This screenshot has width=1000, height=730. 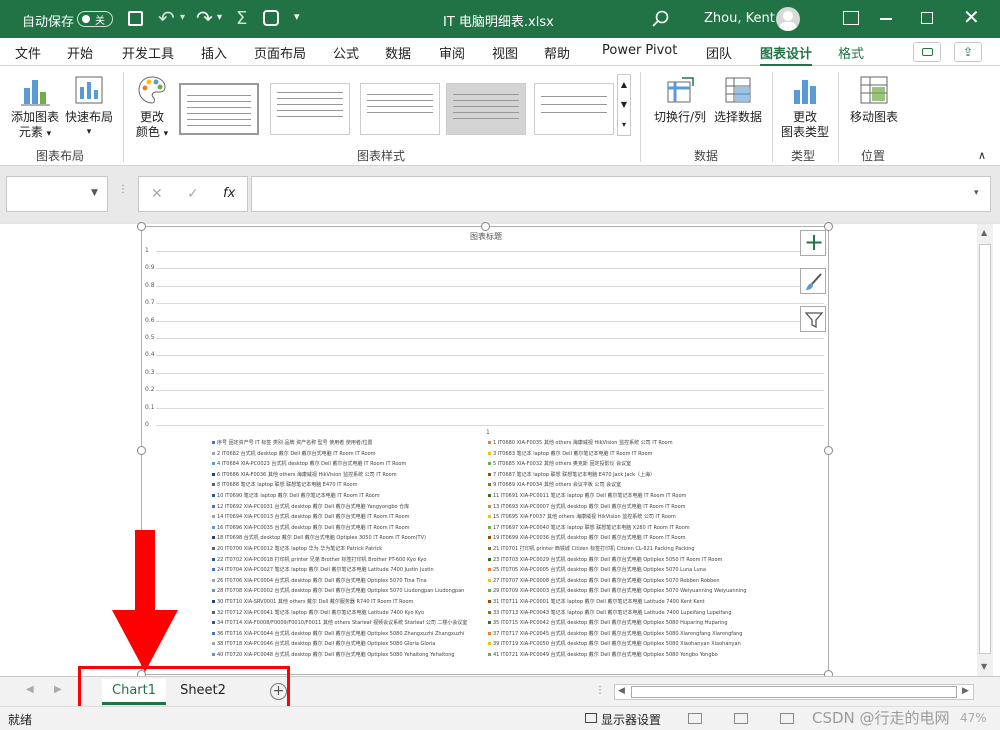 I want to click on search-icon, so click(x=661, y=19).